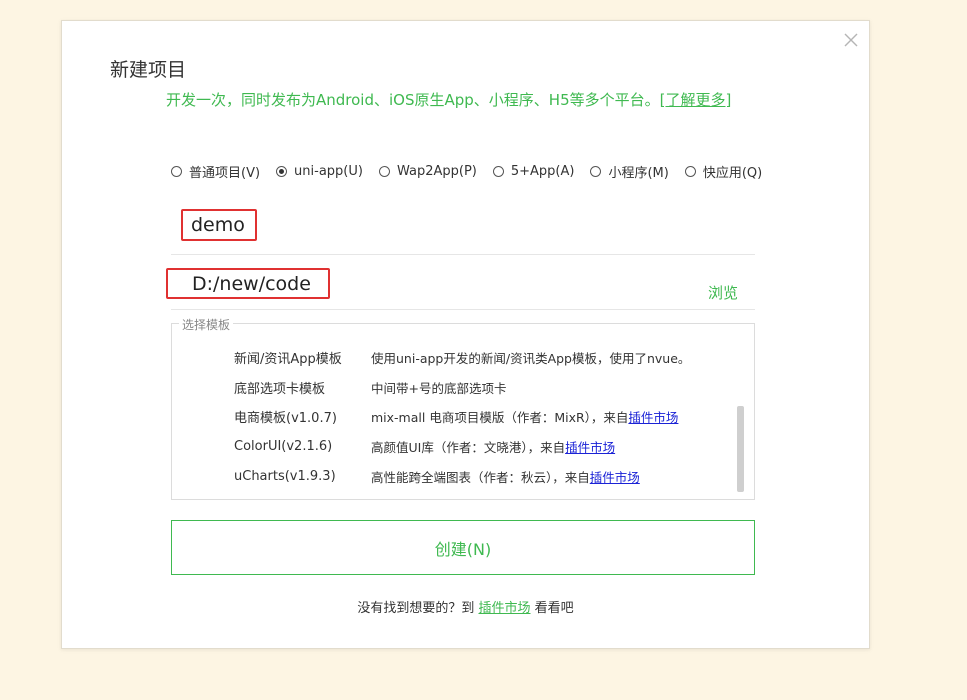 The height and width of the screenshot is (700, 967). What do you see at coordinates (148, 70) in the screenshot?
I see `dialog-title: 新建项目` at bounding box center [148, 70].